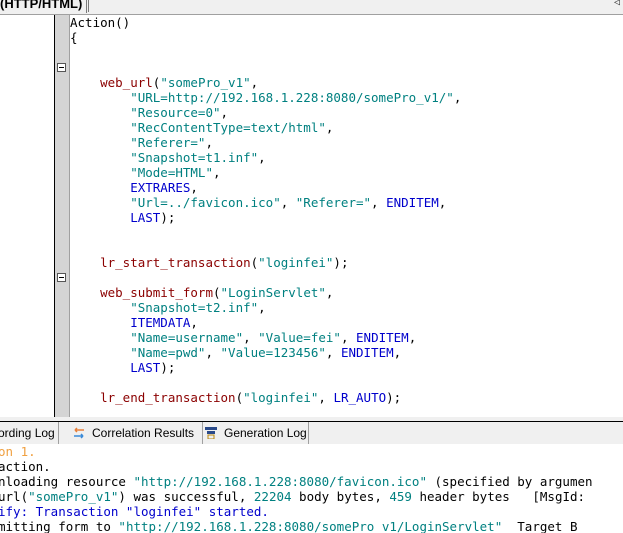 This screenshot has width=623, height=533. I want to click on token: "somePro_v1", so click(73, 496).